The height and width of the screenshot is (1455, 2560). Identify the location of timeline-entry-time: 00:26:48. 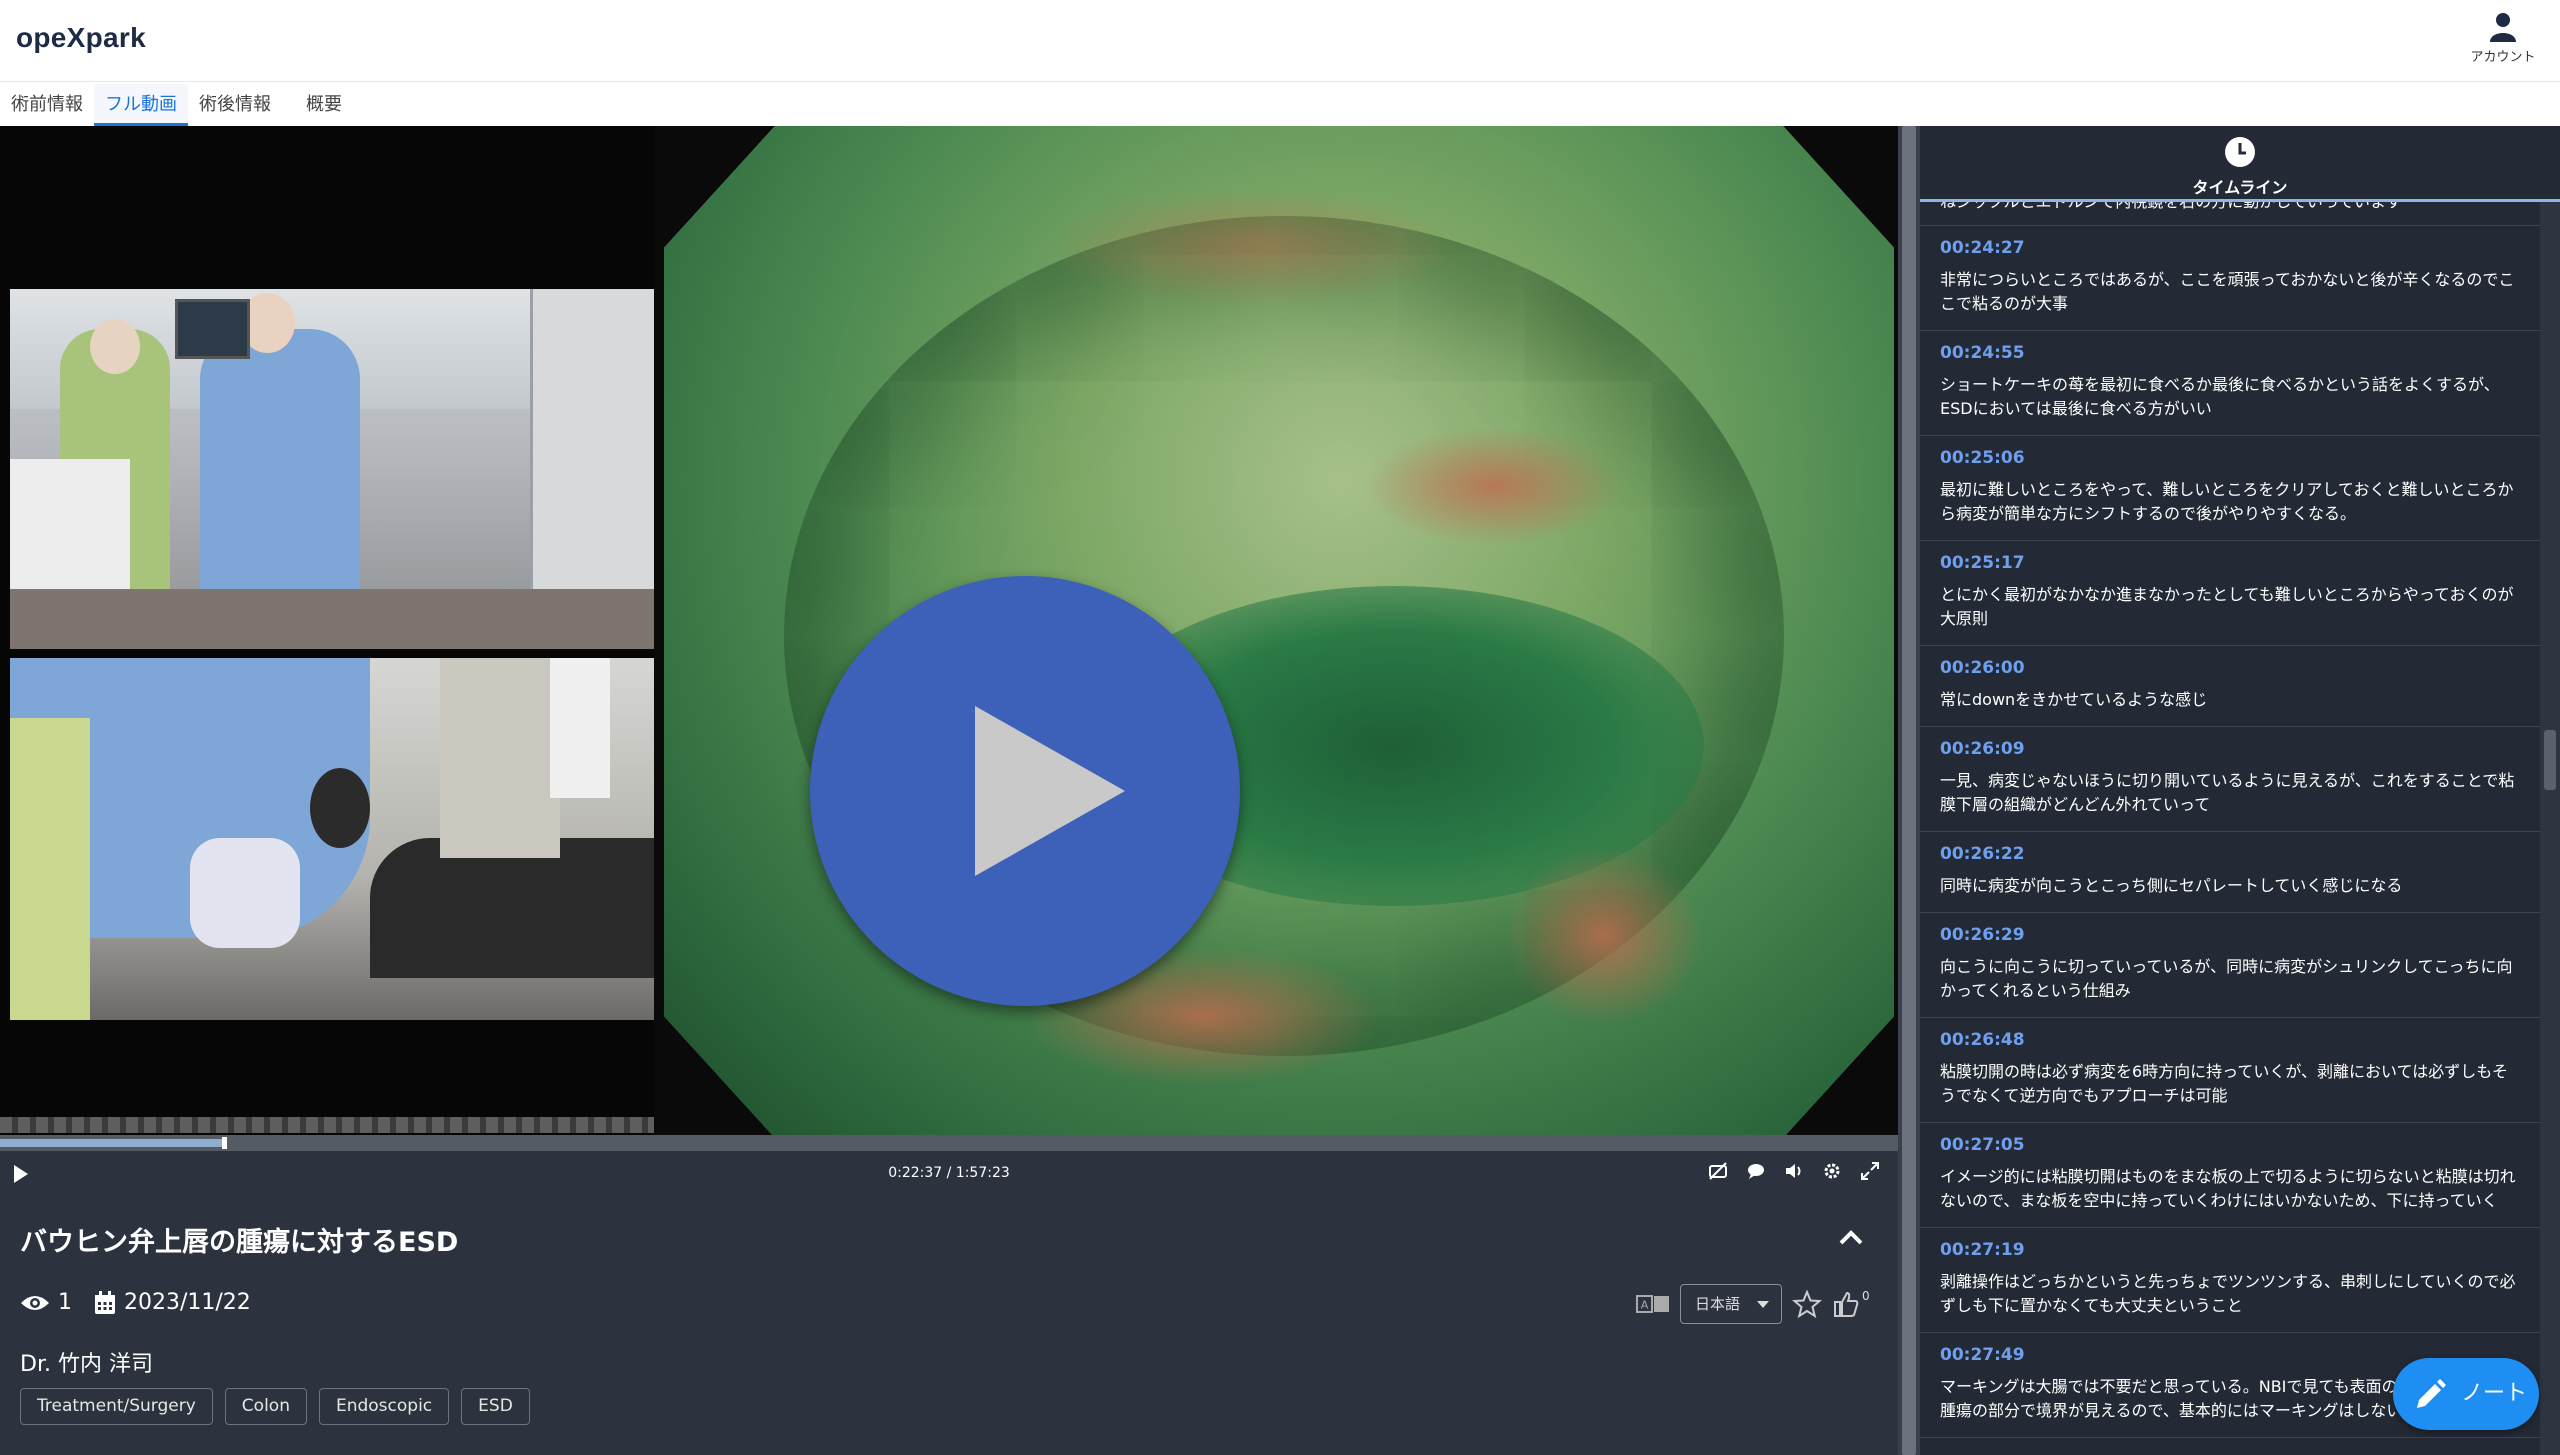
(1982, 1040).